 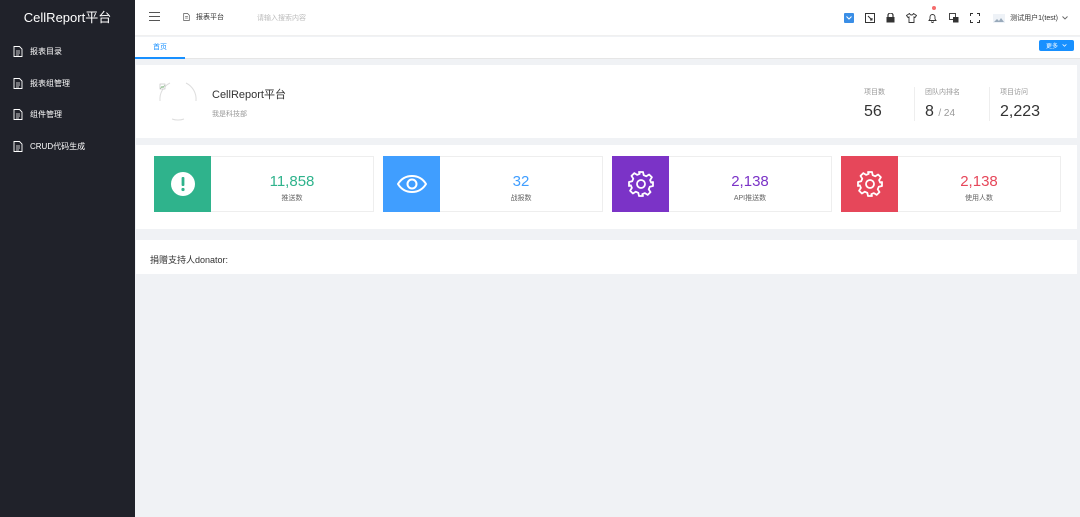 What do you see at coordinates (607, 48) in the screenshot?
I see `tab-bar: 首页 更多` at bounding box center [607, 48].